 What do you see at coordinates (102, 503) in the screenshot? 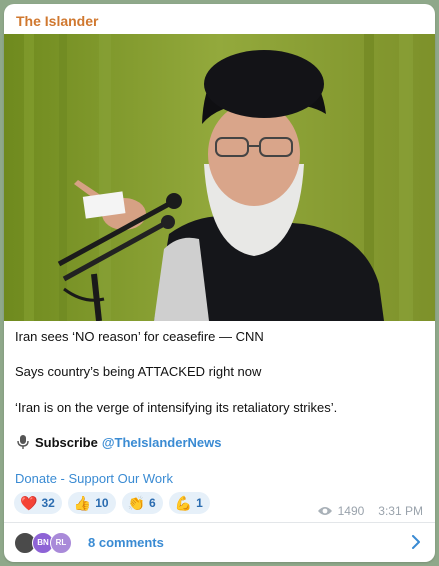
I see `reaction-count: 10` at bounding box center [102, 503].